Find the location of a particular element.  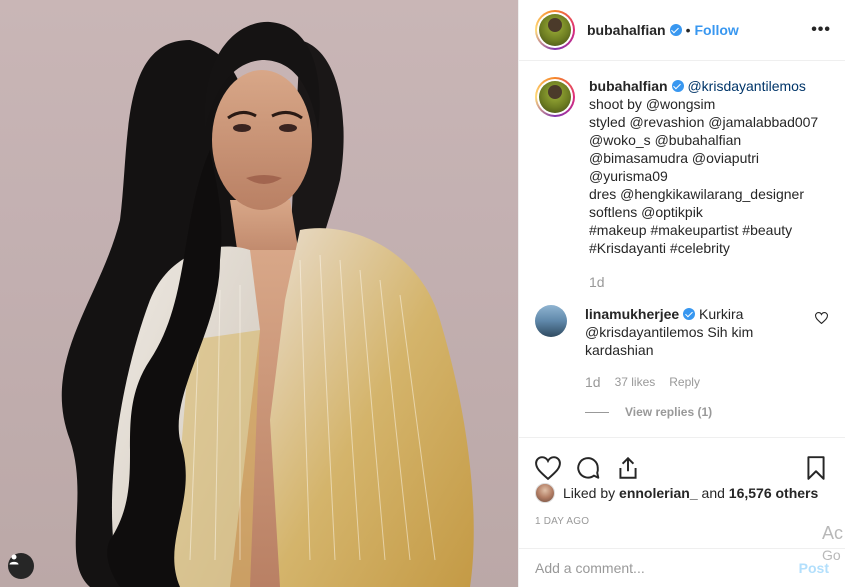

reply-button: Reply is located at coordinates (684, 382).